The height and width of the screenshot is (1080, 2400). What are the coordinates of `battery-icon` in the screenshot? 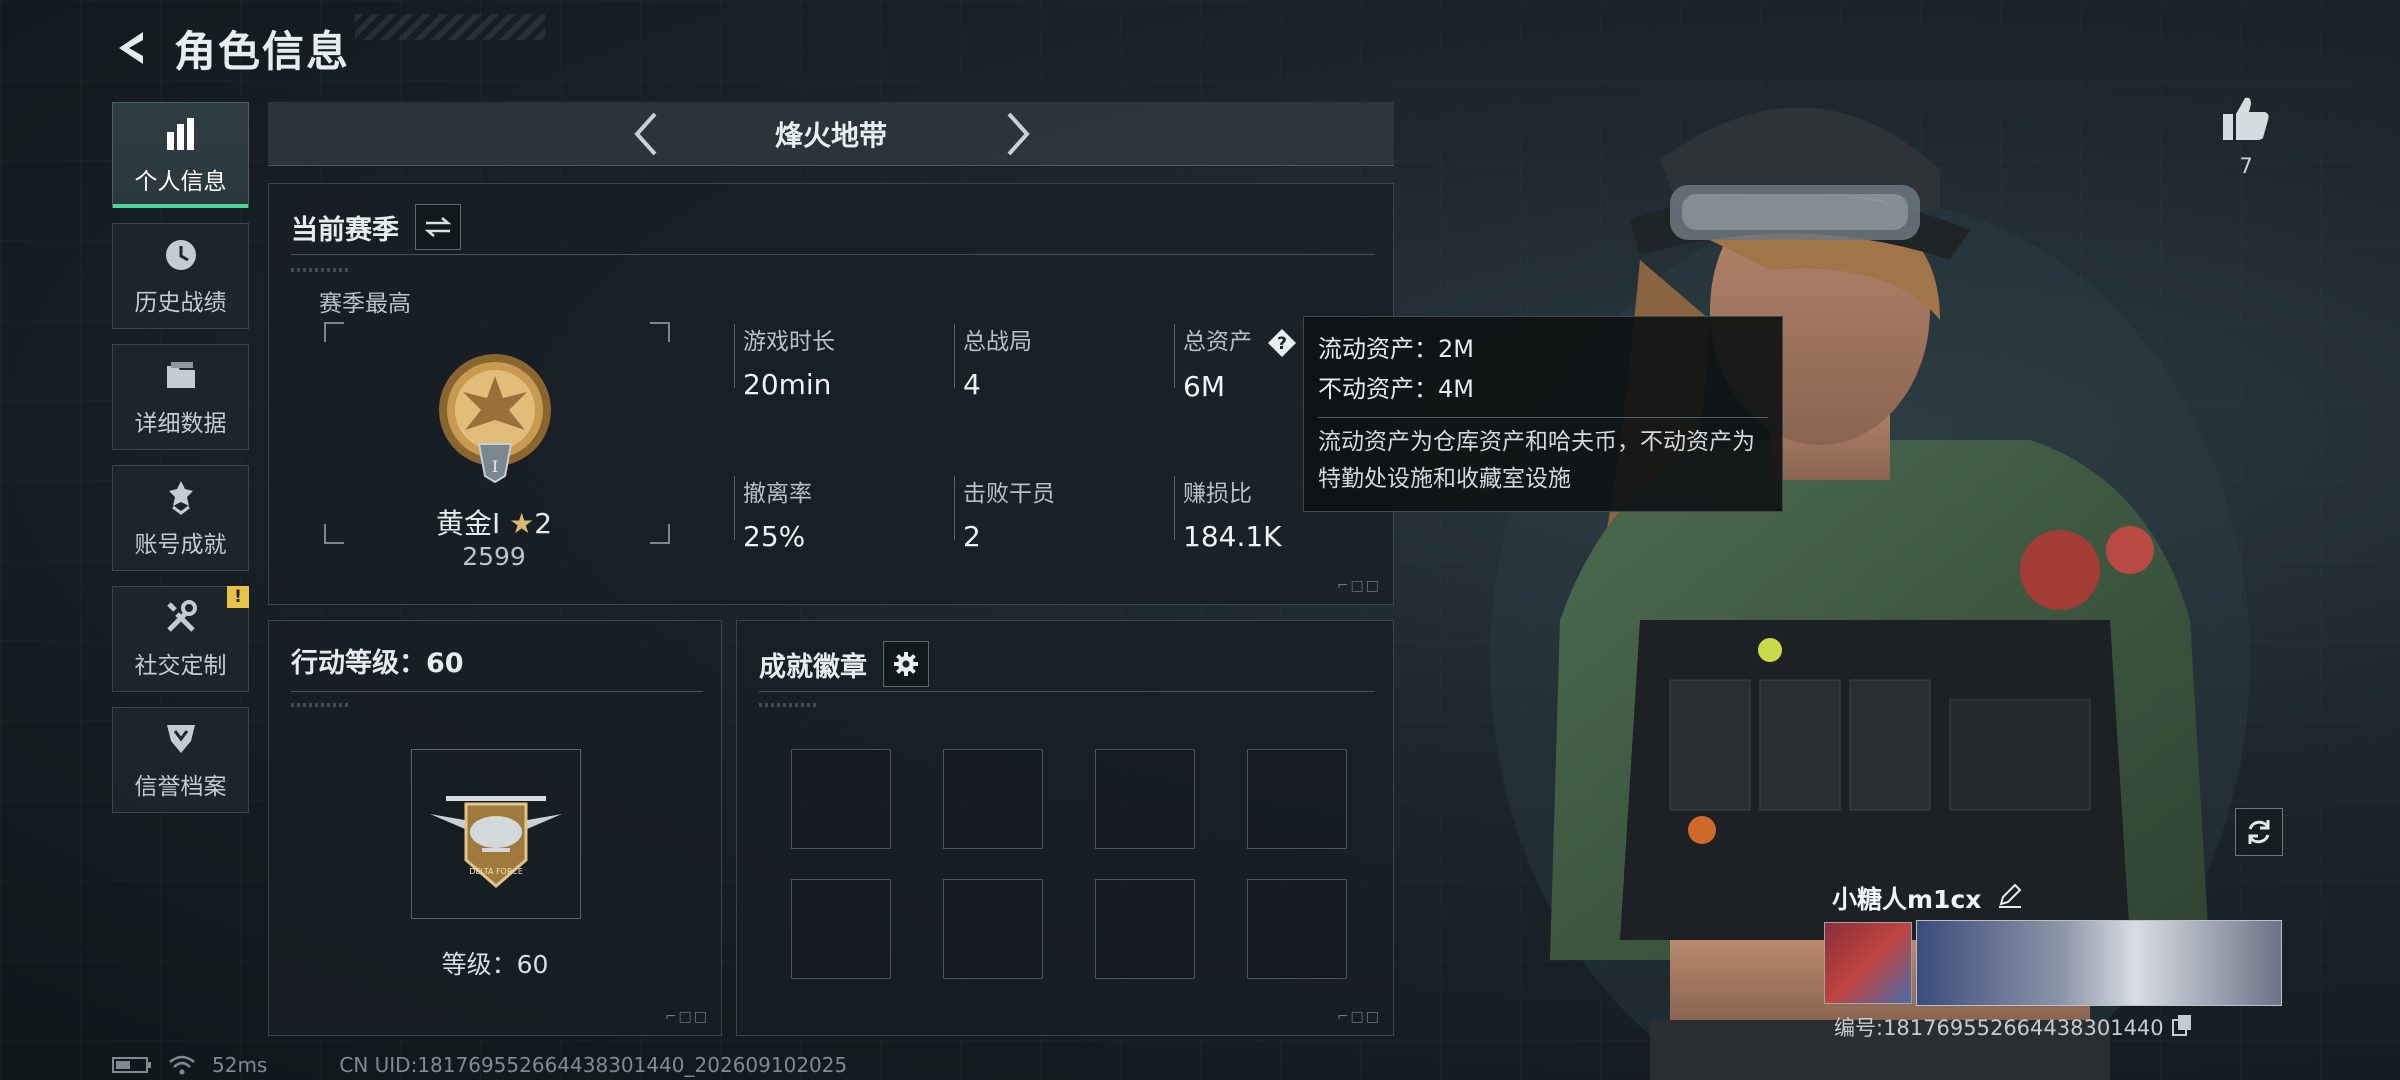 It's located at (131, 1065).